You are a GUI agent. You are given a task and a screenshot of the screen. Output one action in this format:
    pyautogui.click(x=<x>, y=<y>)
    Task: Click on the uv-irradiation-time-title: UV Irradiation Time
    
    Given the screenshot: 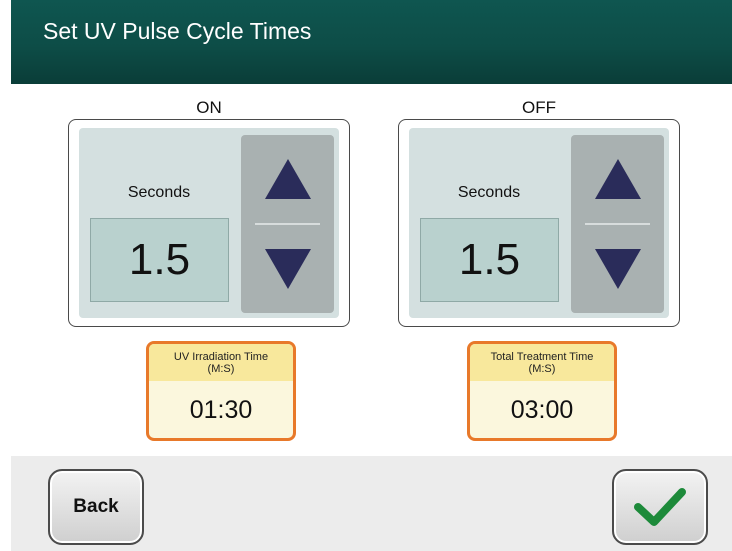 What is the action you would take?
    pyautogui.click(x=221, y=356)
    